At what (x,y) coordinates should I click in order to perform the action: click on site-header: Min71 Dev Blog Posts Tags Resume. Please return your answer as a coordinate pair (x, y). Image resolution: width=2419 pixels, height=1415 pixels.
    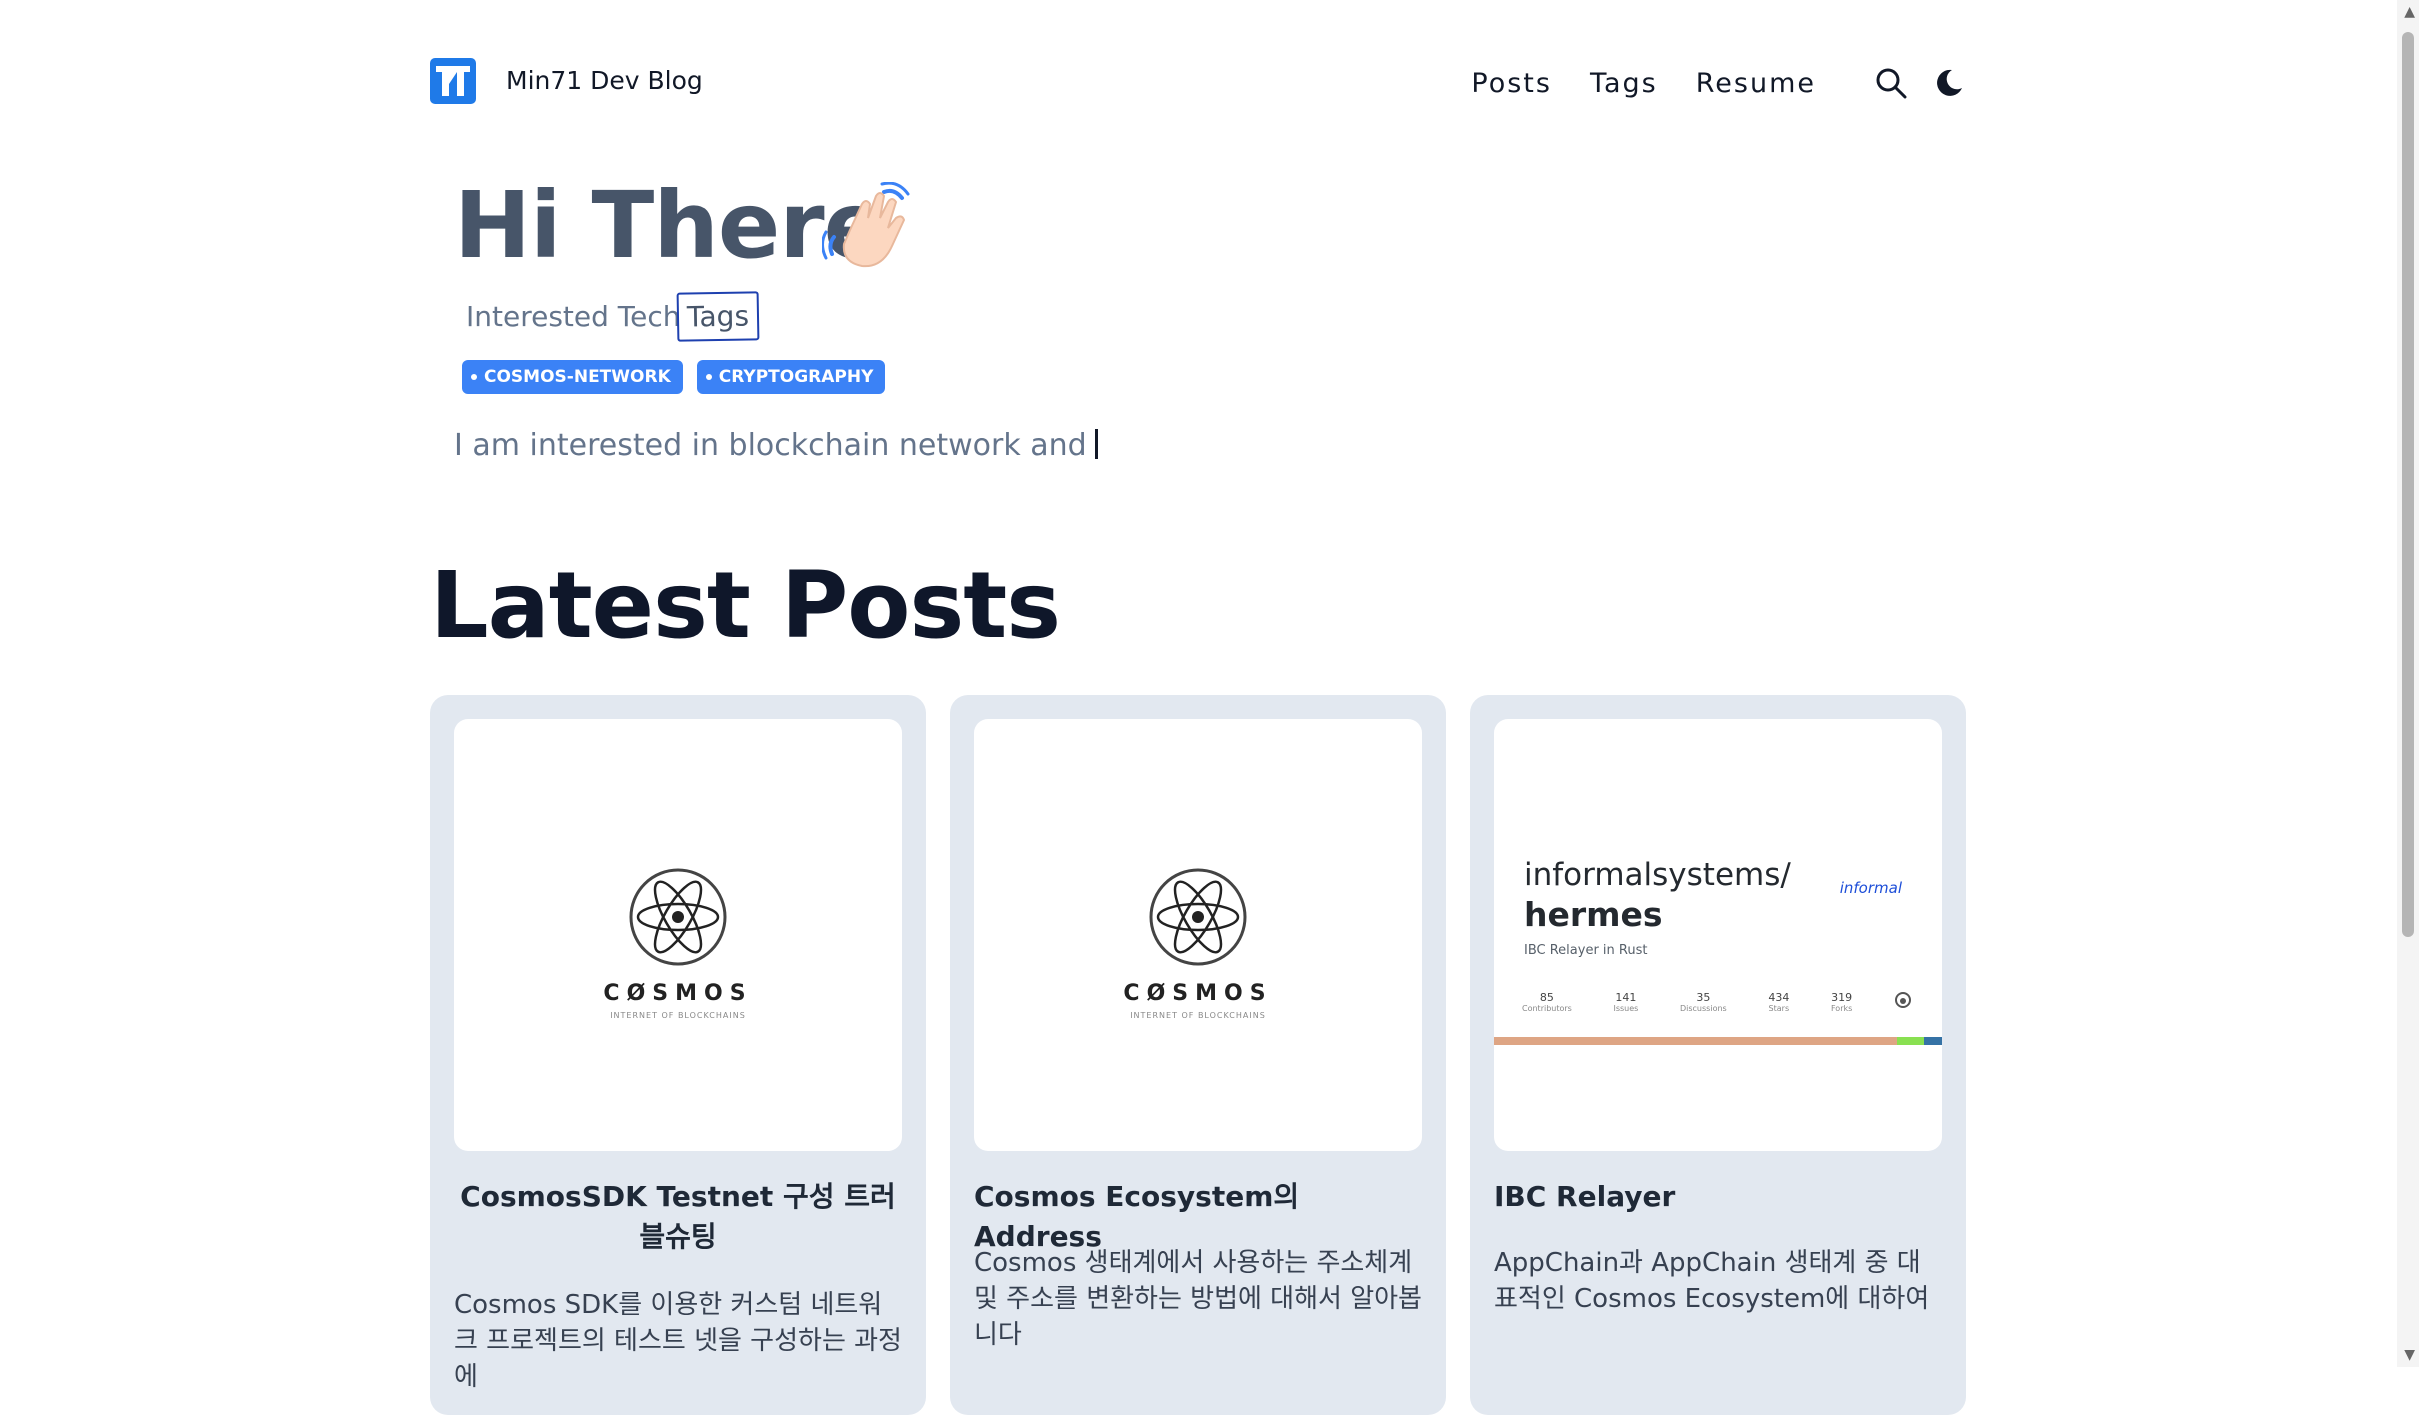
    Looking at the image, I should click on (1200, 83).